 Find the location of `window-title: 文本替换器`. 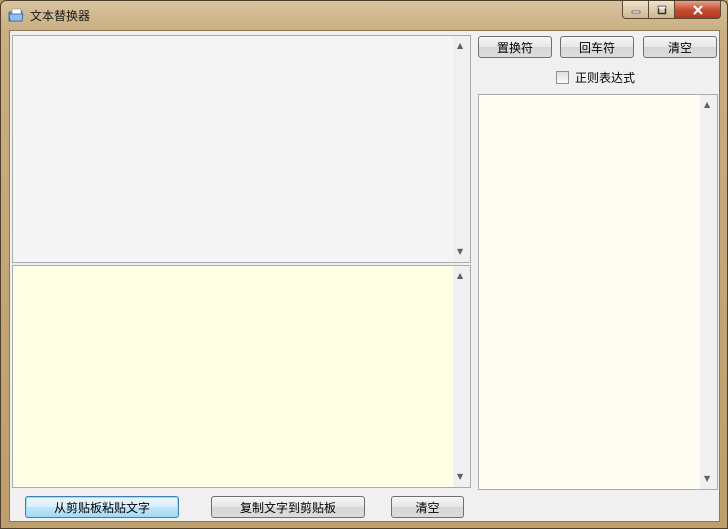

window-title: 文本替换器 is located at coordinates (60, 16).